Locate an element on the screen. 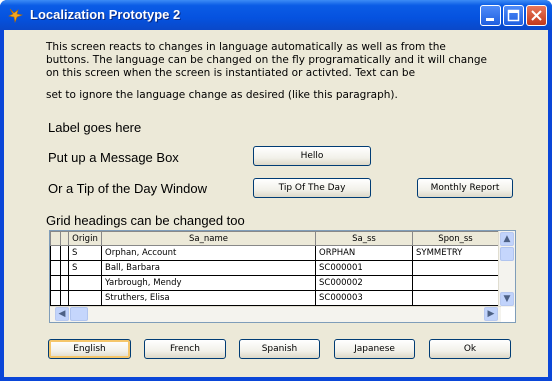 The width and height of the screenshot is (552, 381). grid-indicator-header is located at coordinates (64, 238).